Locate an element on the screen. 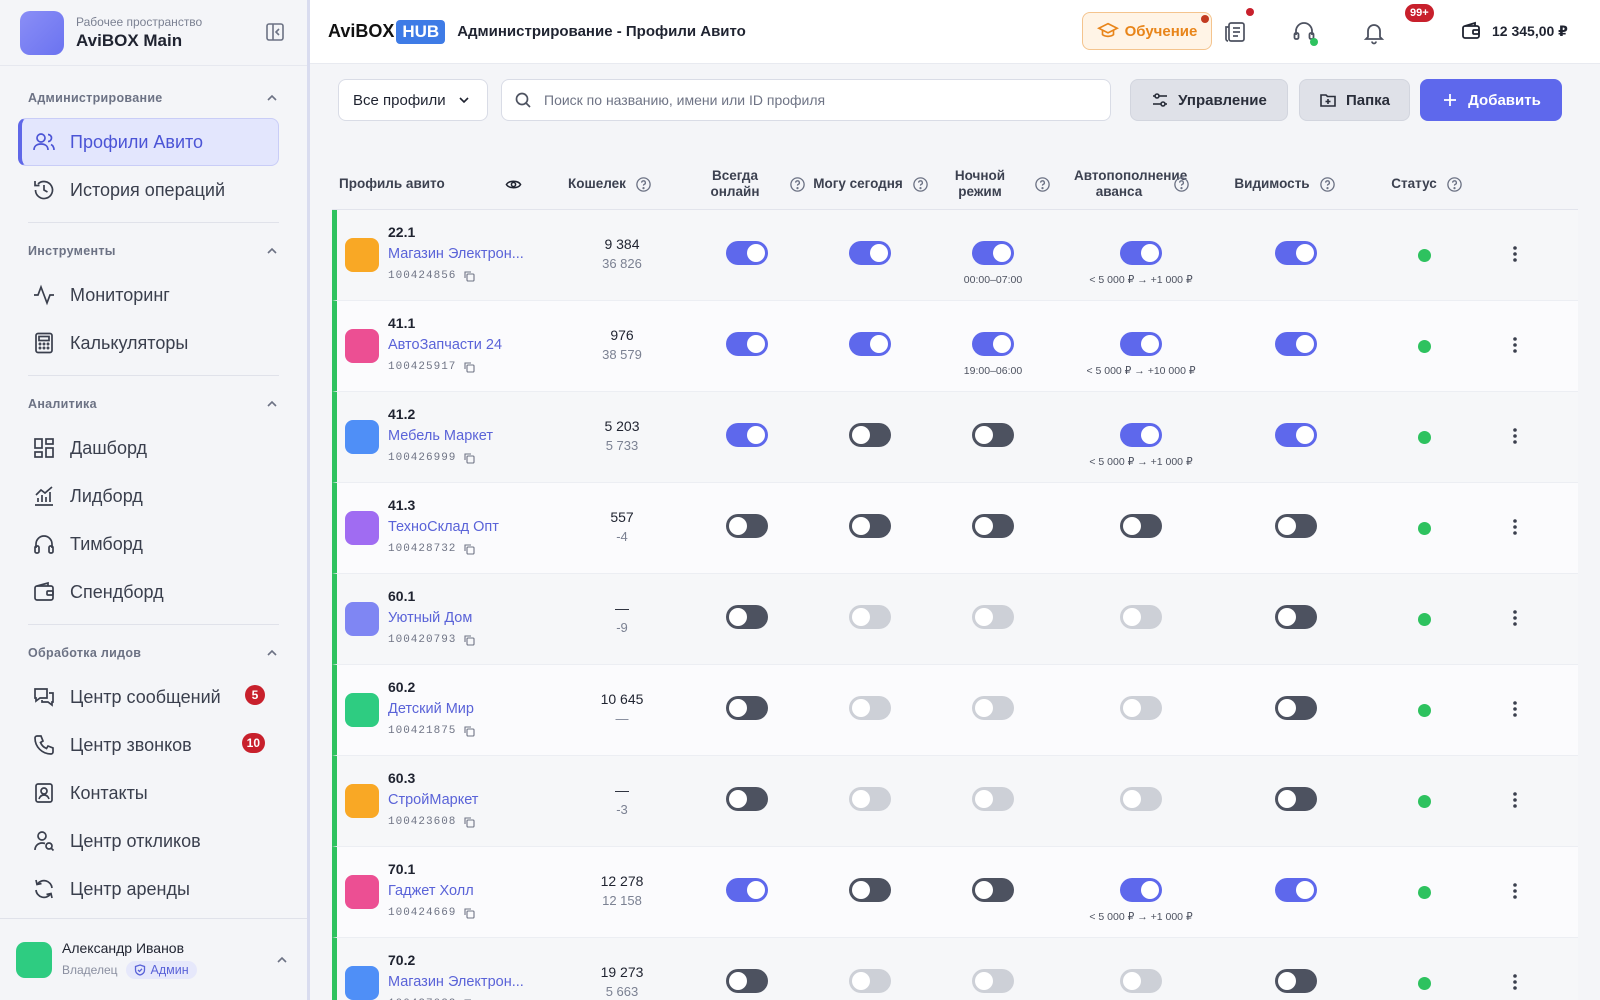 The height and width of the screenshot is (1000, 1600). balance-display: 12 345,00 ₽ is located at coordinates (1514, 31).